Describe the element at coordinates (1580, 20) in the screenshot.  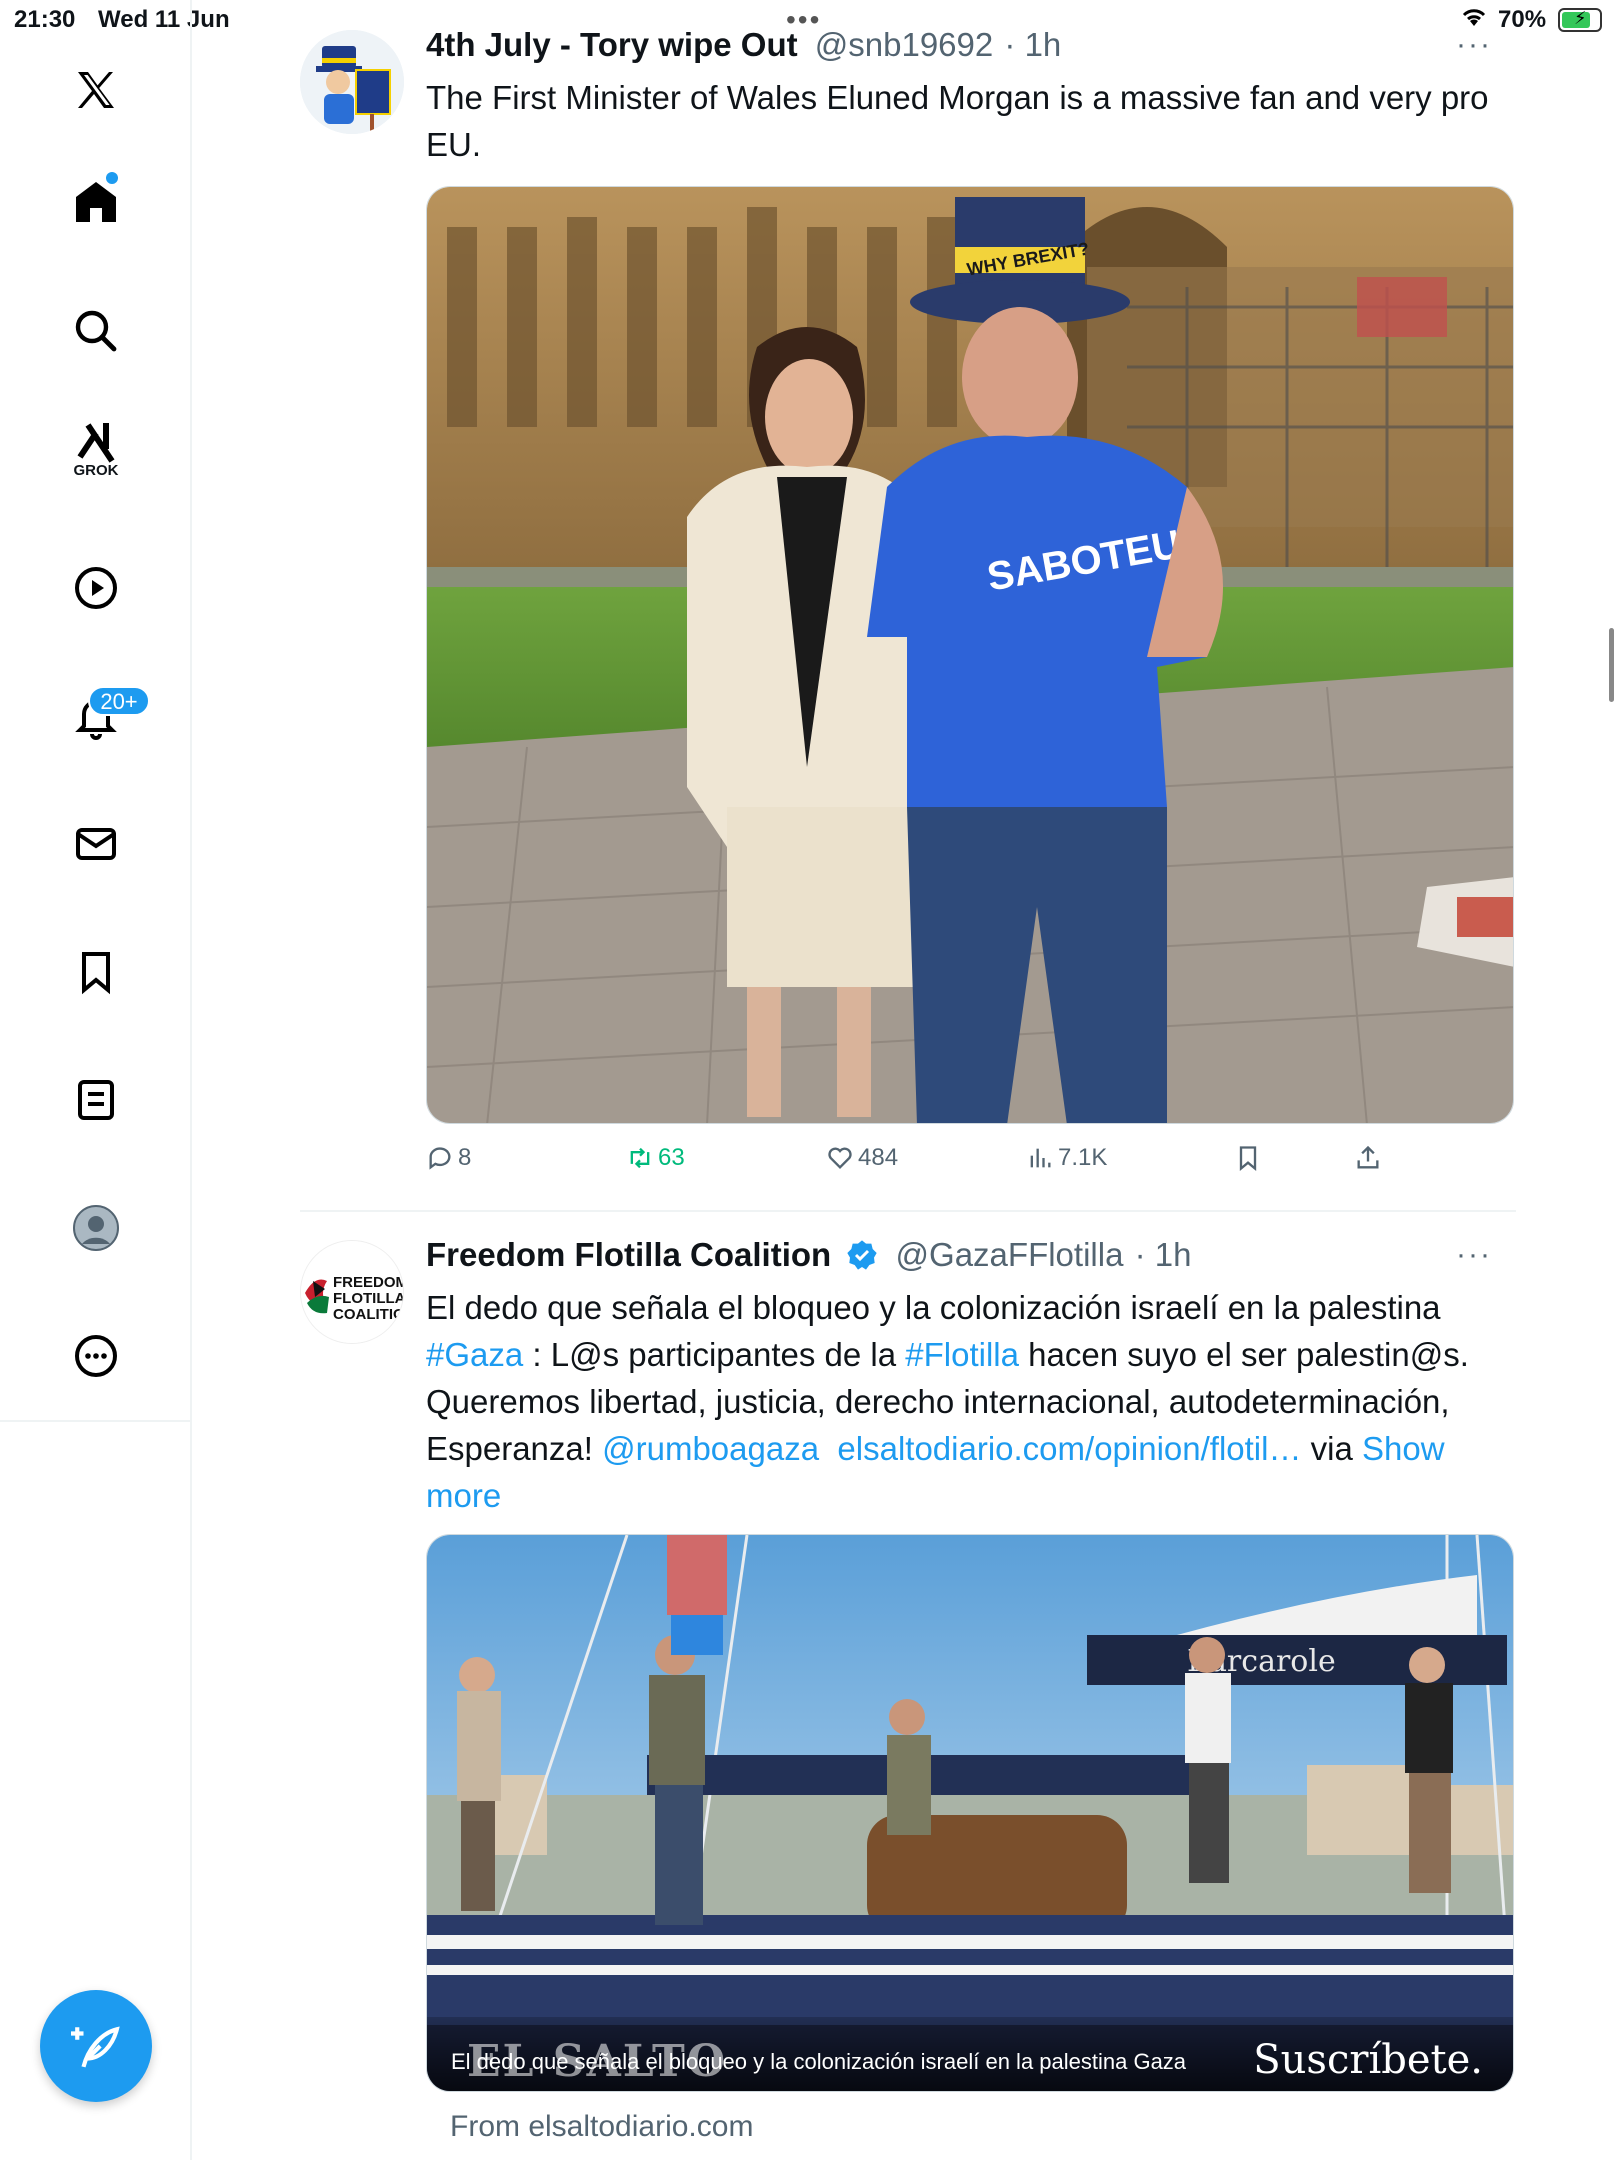
I see `battery-icon: ⚡` at that location.